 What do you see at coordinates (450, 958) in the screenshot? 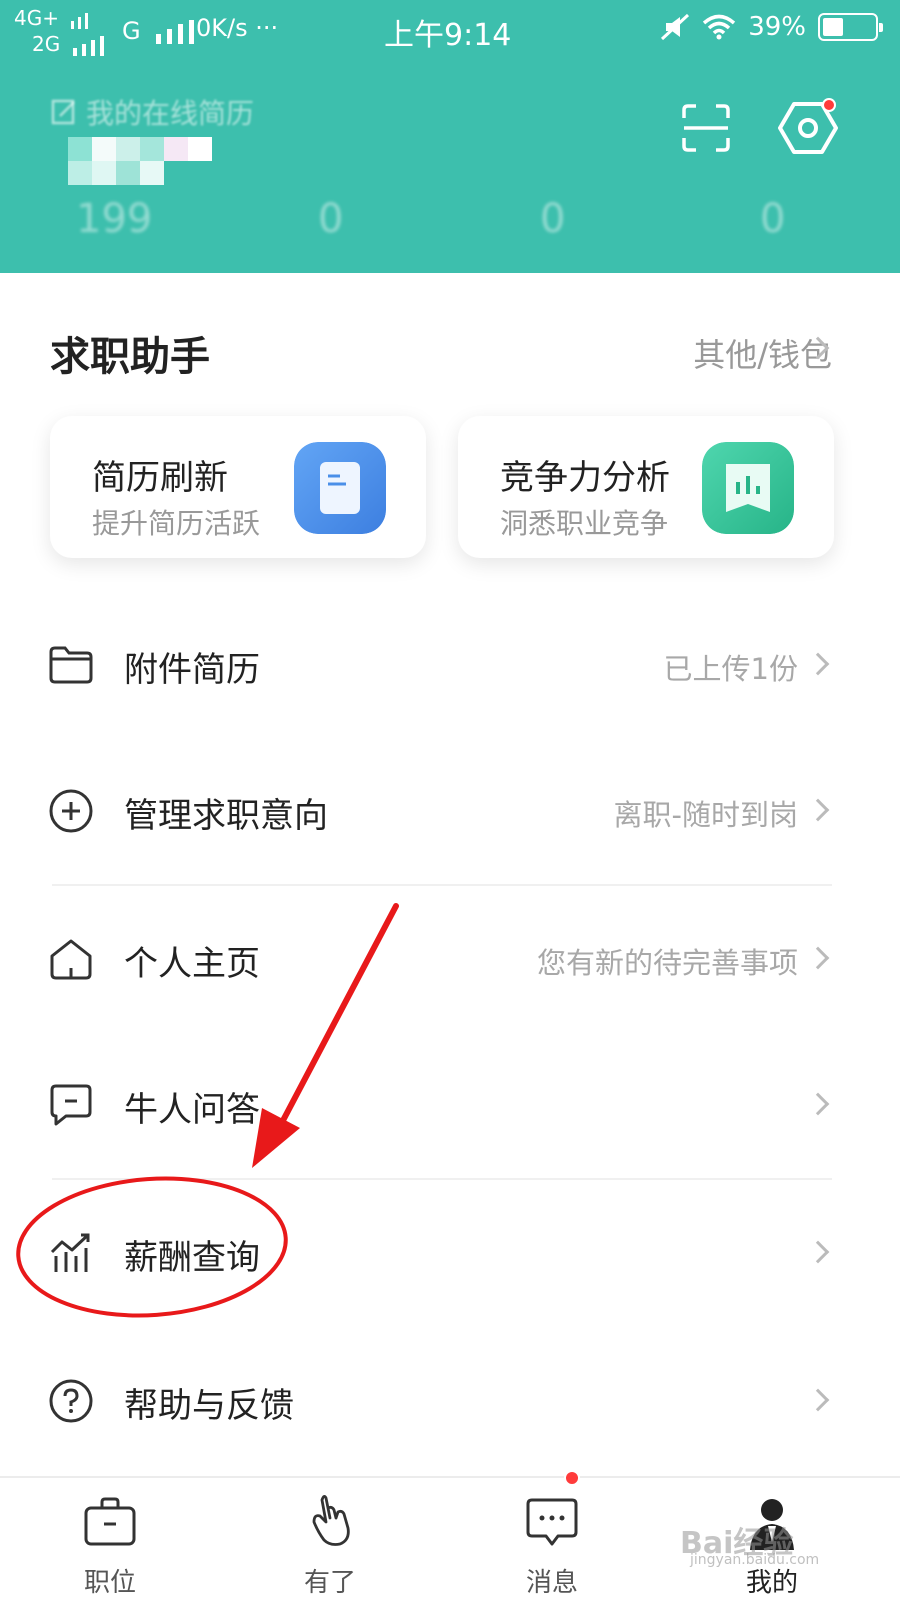
I see `menu-item-homepage: 个人主页 您有新的待完善事项` at bounding box center [450, 958].